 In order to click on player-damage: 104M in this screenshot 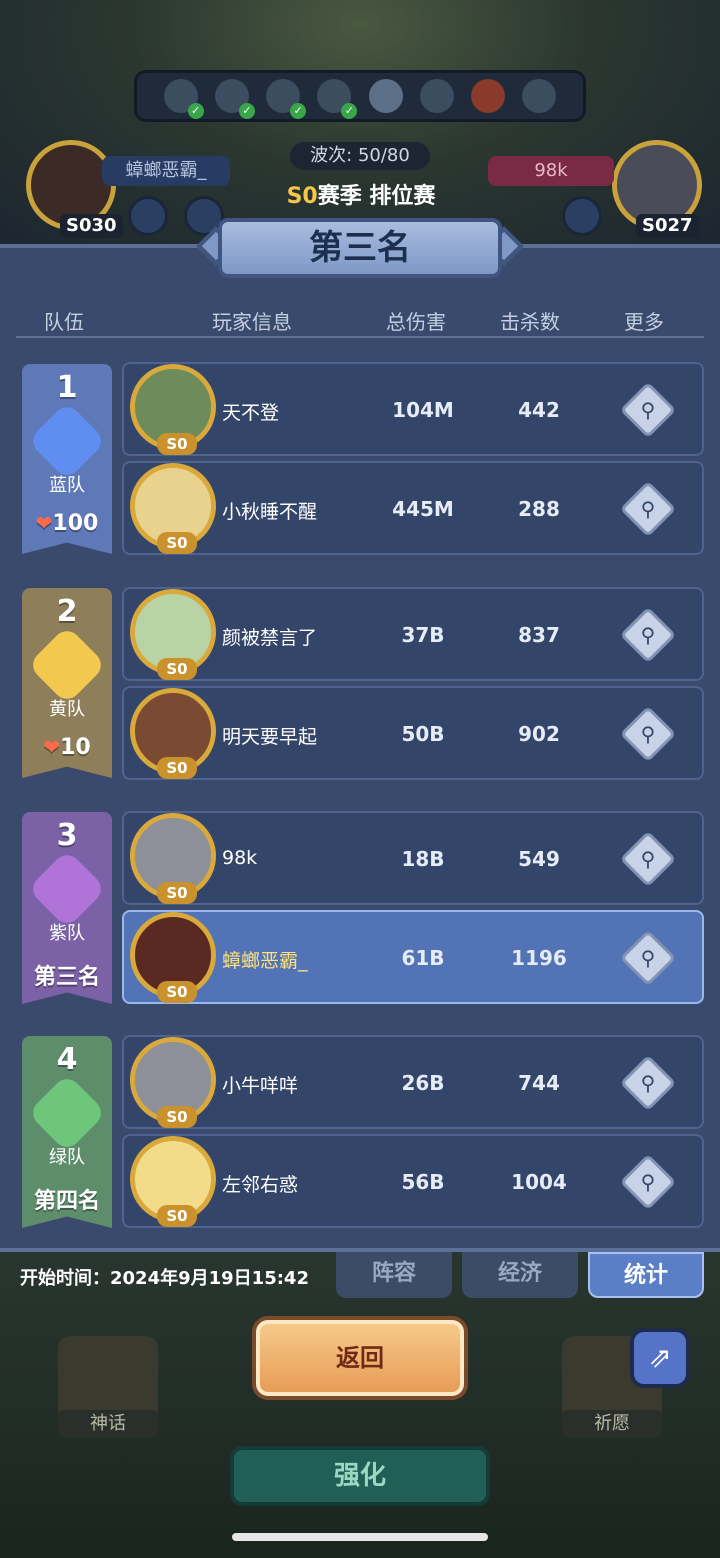, I will do `click(423, 410)`.